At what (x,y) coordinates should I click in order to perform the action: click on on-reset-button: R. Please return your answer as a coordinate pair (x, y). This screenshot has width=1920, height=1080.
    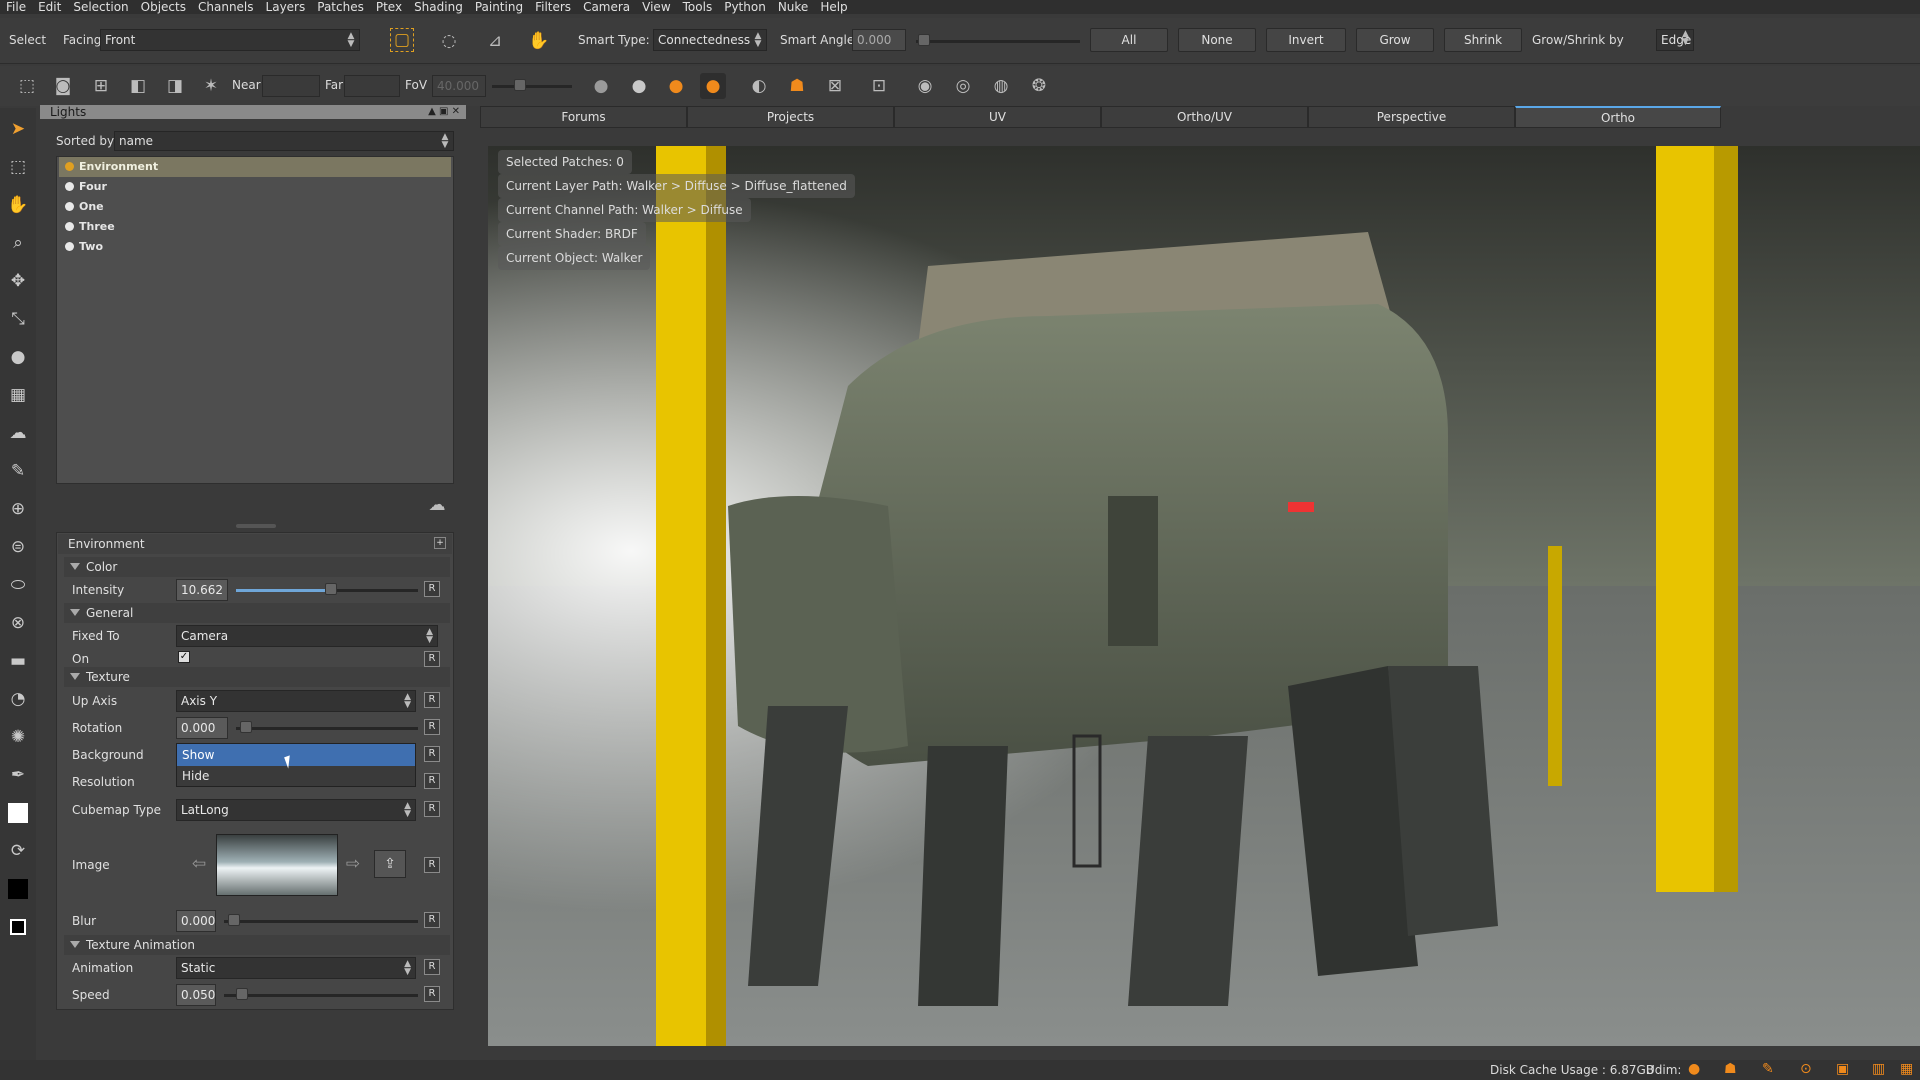
    Looking at the image, I should click on (432, 659).